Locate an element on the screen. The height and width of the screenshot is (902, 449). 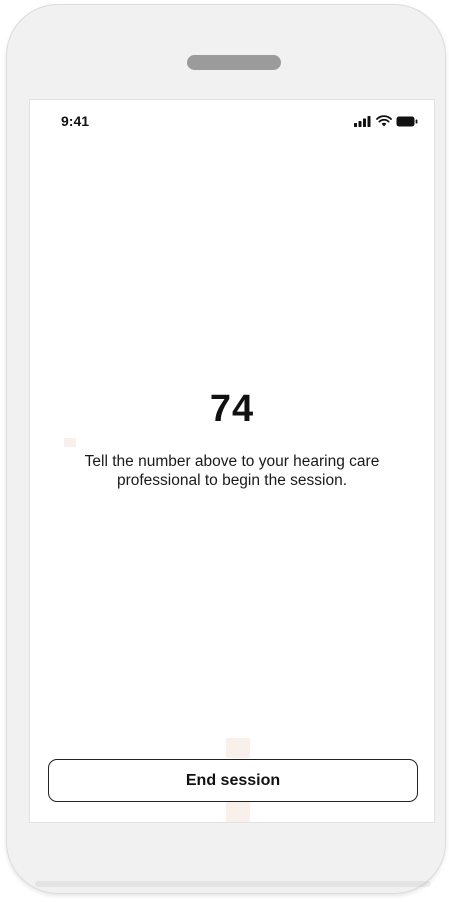
status-time: 9:41 is located at coordinates (75, 121).